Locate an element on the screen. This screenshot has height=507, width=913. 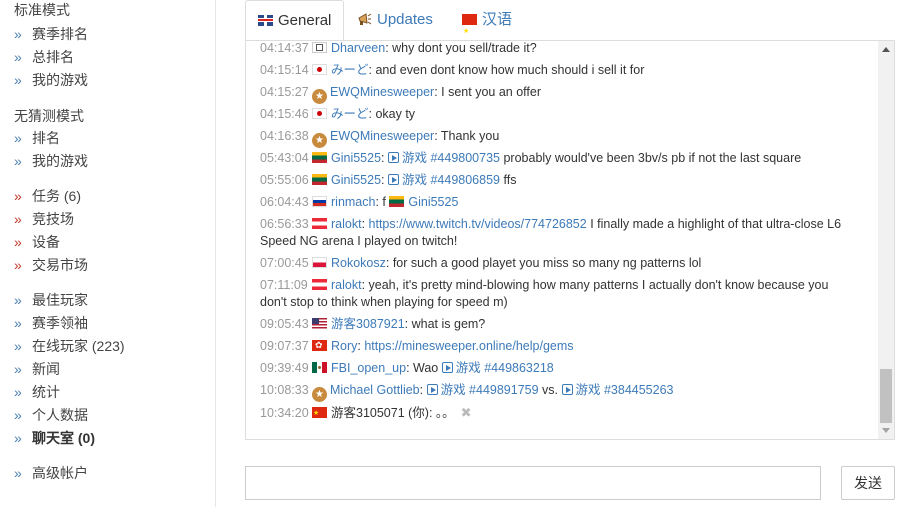
scrollbar is located at coordinates (886, 240).